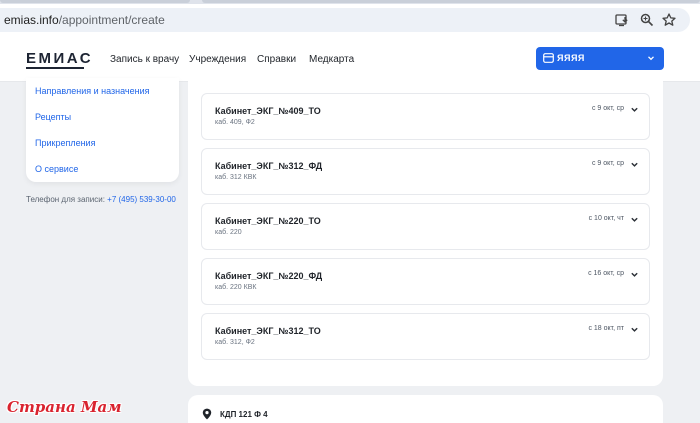  I want to click on zoom-icon, so click(647, 20).